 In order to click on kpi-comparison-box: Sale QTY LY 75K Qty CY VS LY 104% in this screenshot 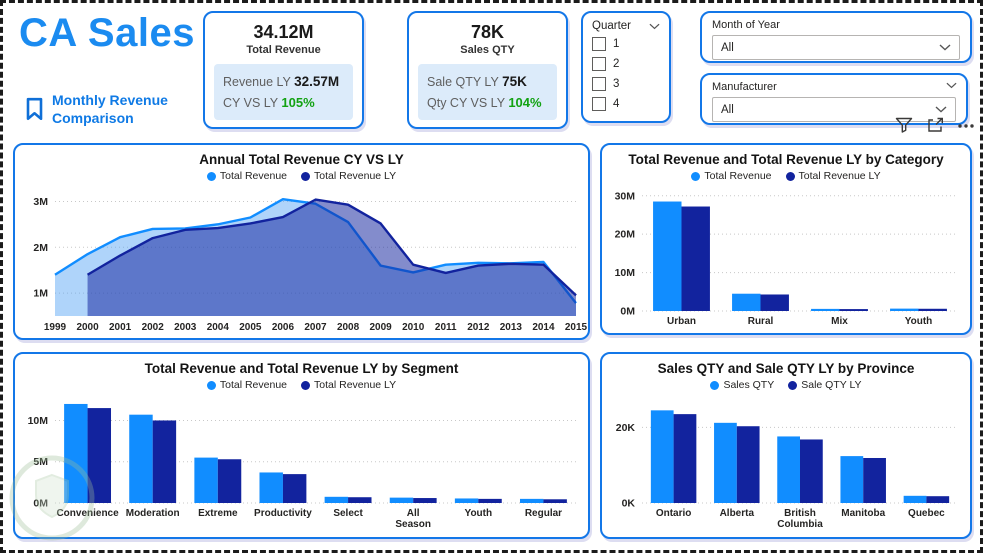, I will do `click(487, 92)`.